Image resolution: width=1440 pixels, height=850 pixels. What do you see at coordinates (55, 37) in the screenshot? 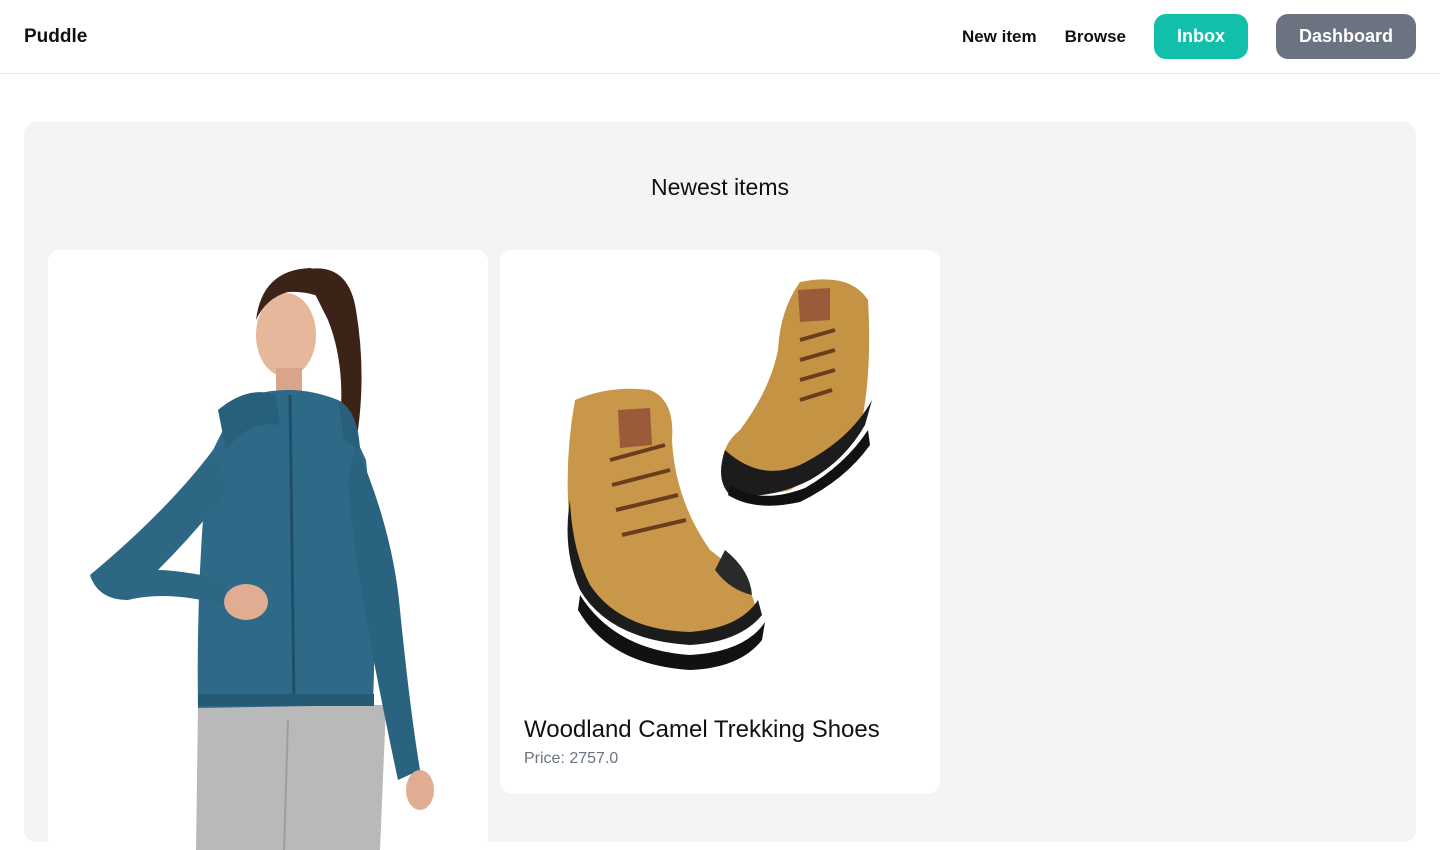
I see `brand-logo-link: Puddle` at bounding box center [55, 37].